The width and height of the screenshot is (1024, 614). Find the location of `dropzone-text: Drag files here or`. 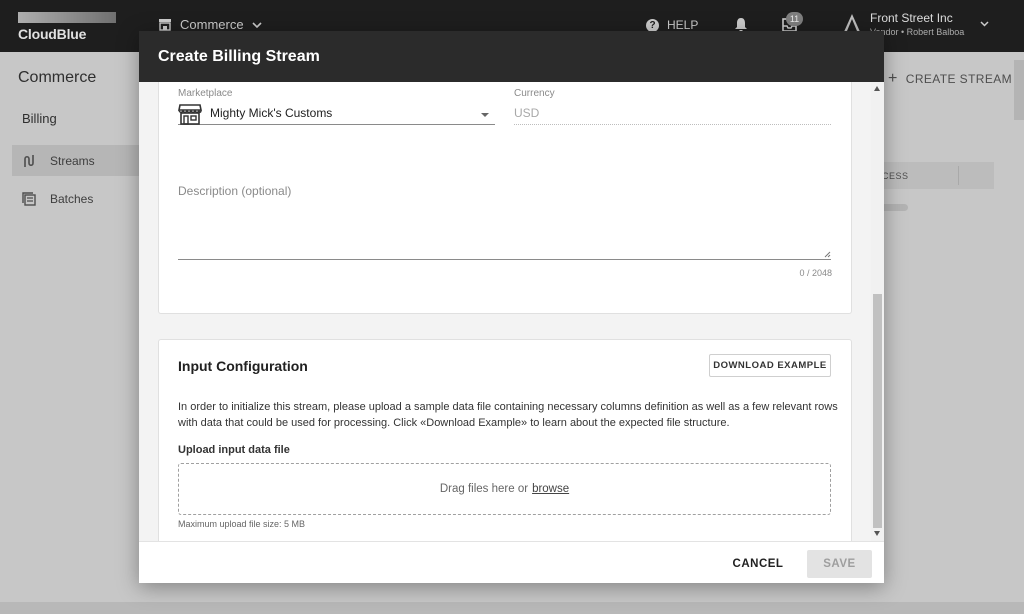

dropzone-text: Drag files here or is located at coordinates (484, 489).